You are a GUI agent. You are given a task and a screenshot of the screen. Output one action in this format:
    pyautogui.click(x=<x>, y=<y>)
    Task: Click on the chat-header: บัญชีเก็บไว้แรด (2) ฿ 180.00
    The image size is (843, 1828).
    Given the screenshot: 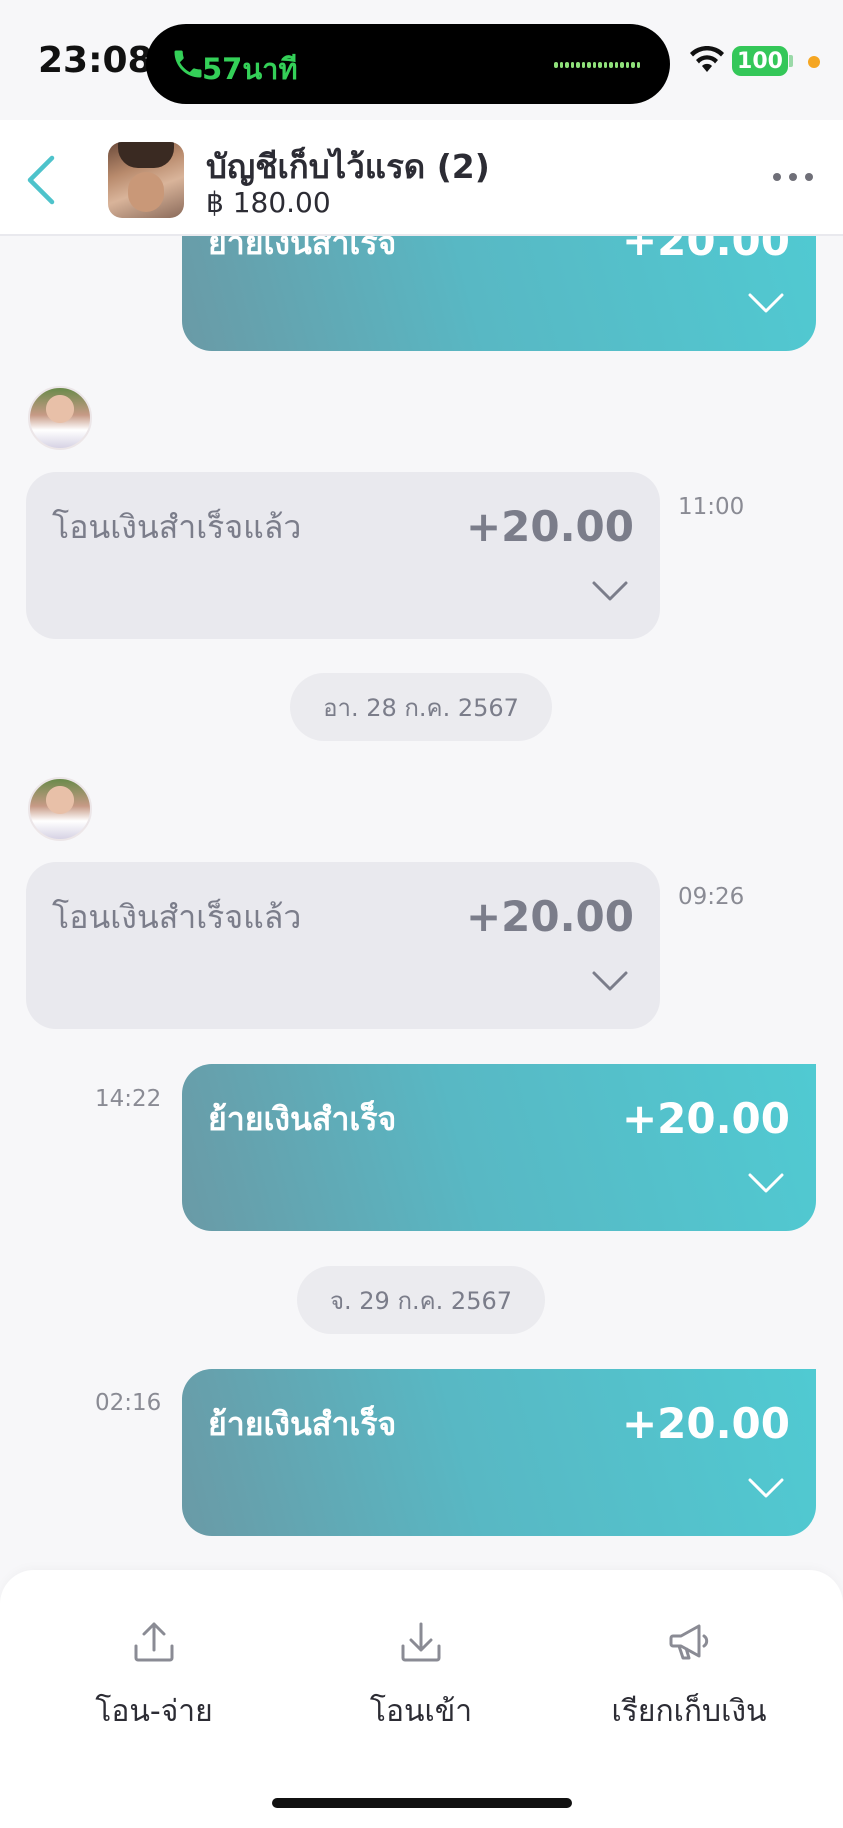 What is the action you would take?
    pyautogui.click(x=421, y=178)
    